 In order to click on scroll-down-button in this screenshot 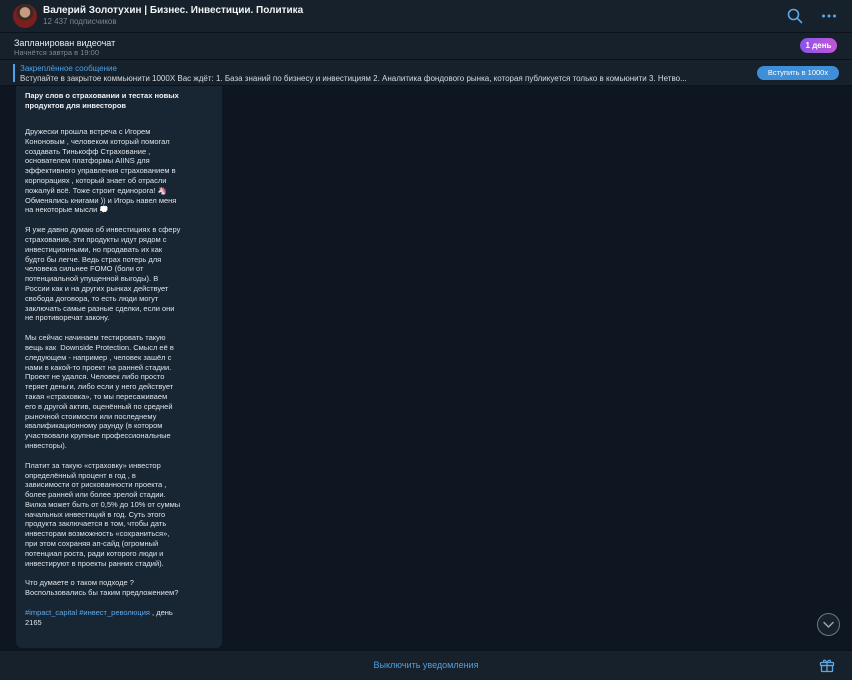, I will do `click(828, 624)`.